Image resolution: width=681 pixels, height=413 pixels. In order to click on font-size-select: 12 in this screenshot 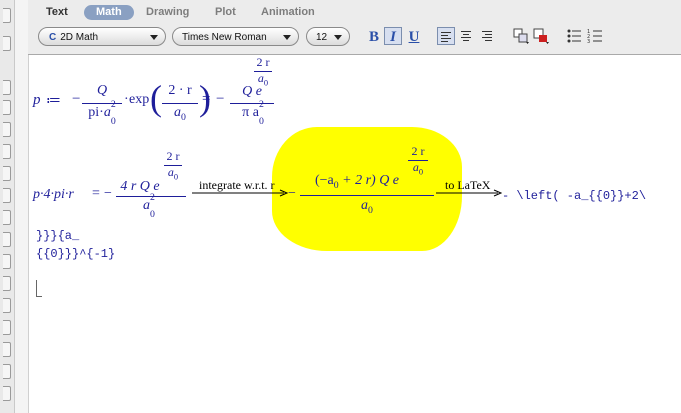, I will do `click(328, 36)`.